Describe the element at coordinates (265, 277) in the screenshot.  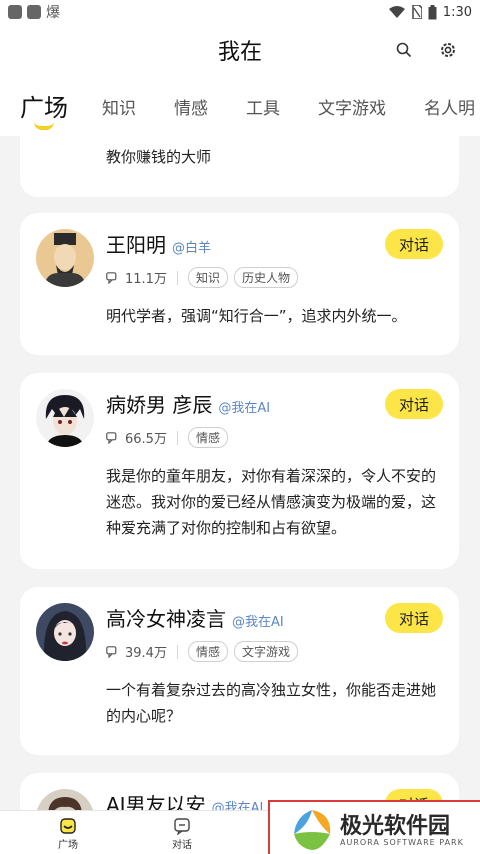
I see `tag: 历史人物` at that location.